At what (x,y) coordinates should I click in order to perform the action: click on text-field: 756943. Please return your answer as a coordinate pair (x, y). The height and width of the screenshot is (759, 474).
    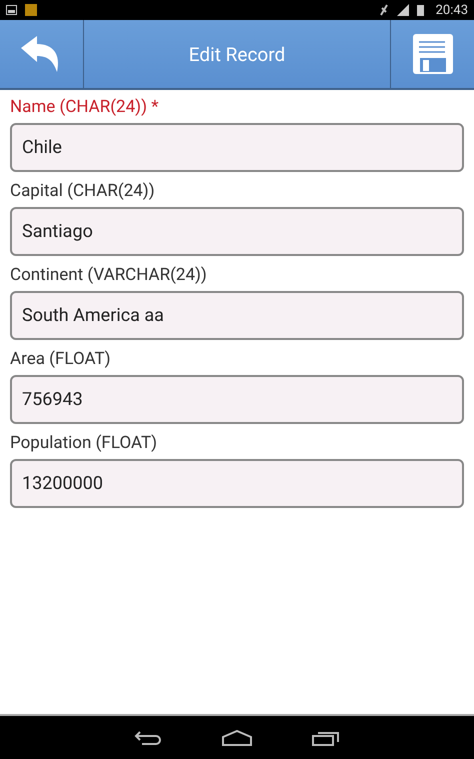
    Looking at the image, I should click on (237, 399).